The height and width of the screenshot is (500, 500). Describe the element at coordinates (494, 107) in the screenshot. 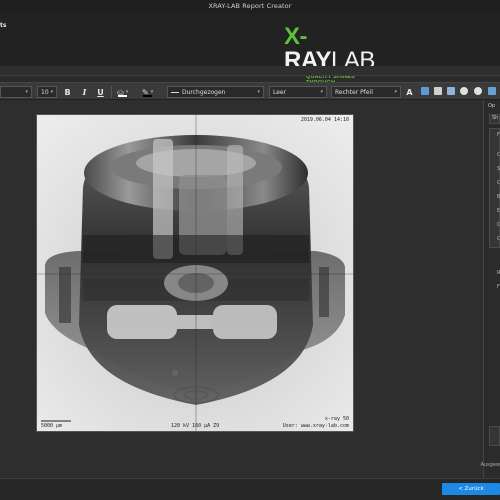

I see `panel-tab-options: Op` at that location.